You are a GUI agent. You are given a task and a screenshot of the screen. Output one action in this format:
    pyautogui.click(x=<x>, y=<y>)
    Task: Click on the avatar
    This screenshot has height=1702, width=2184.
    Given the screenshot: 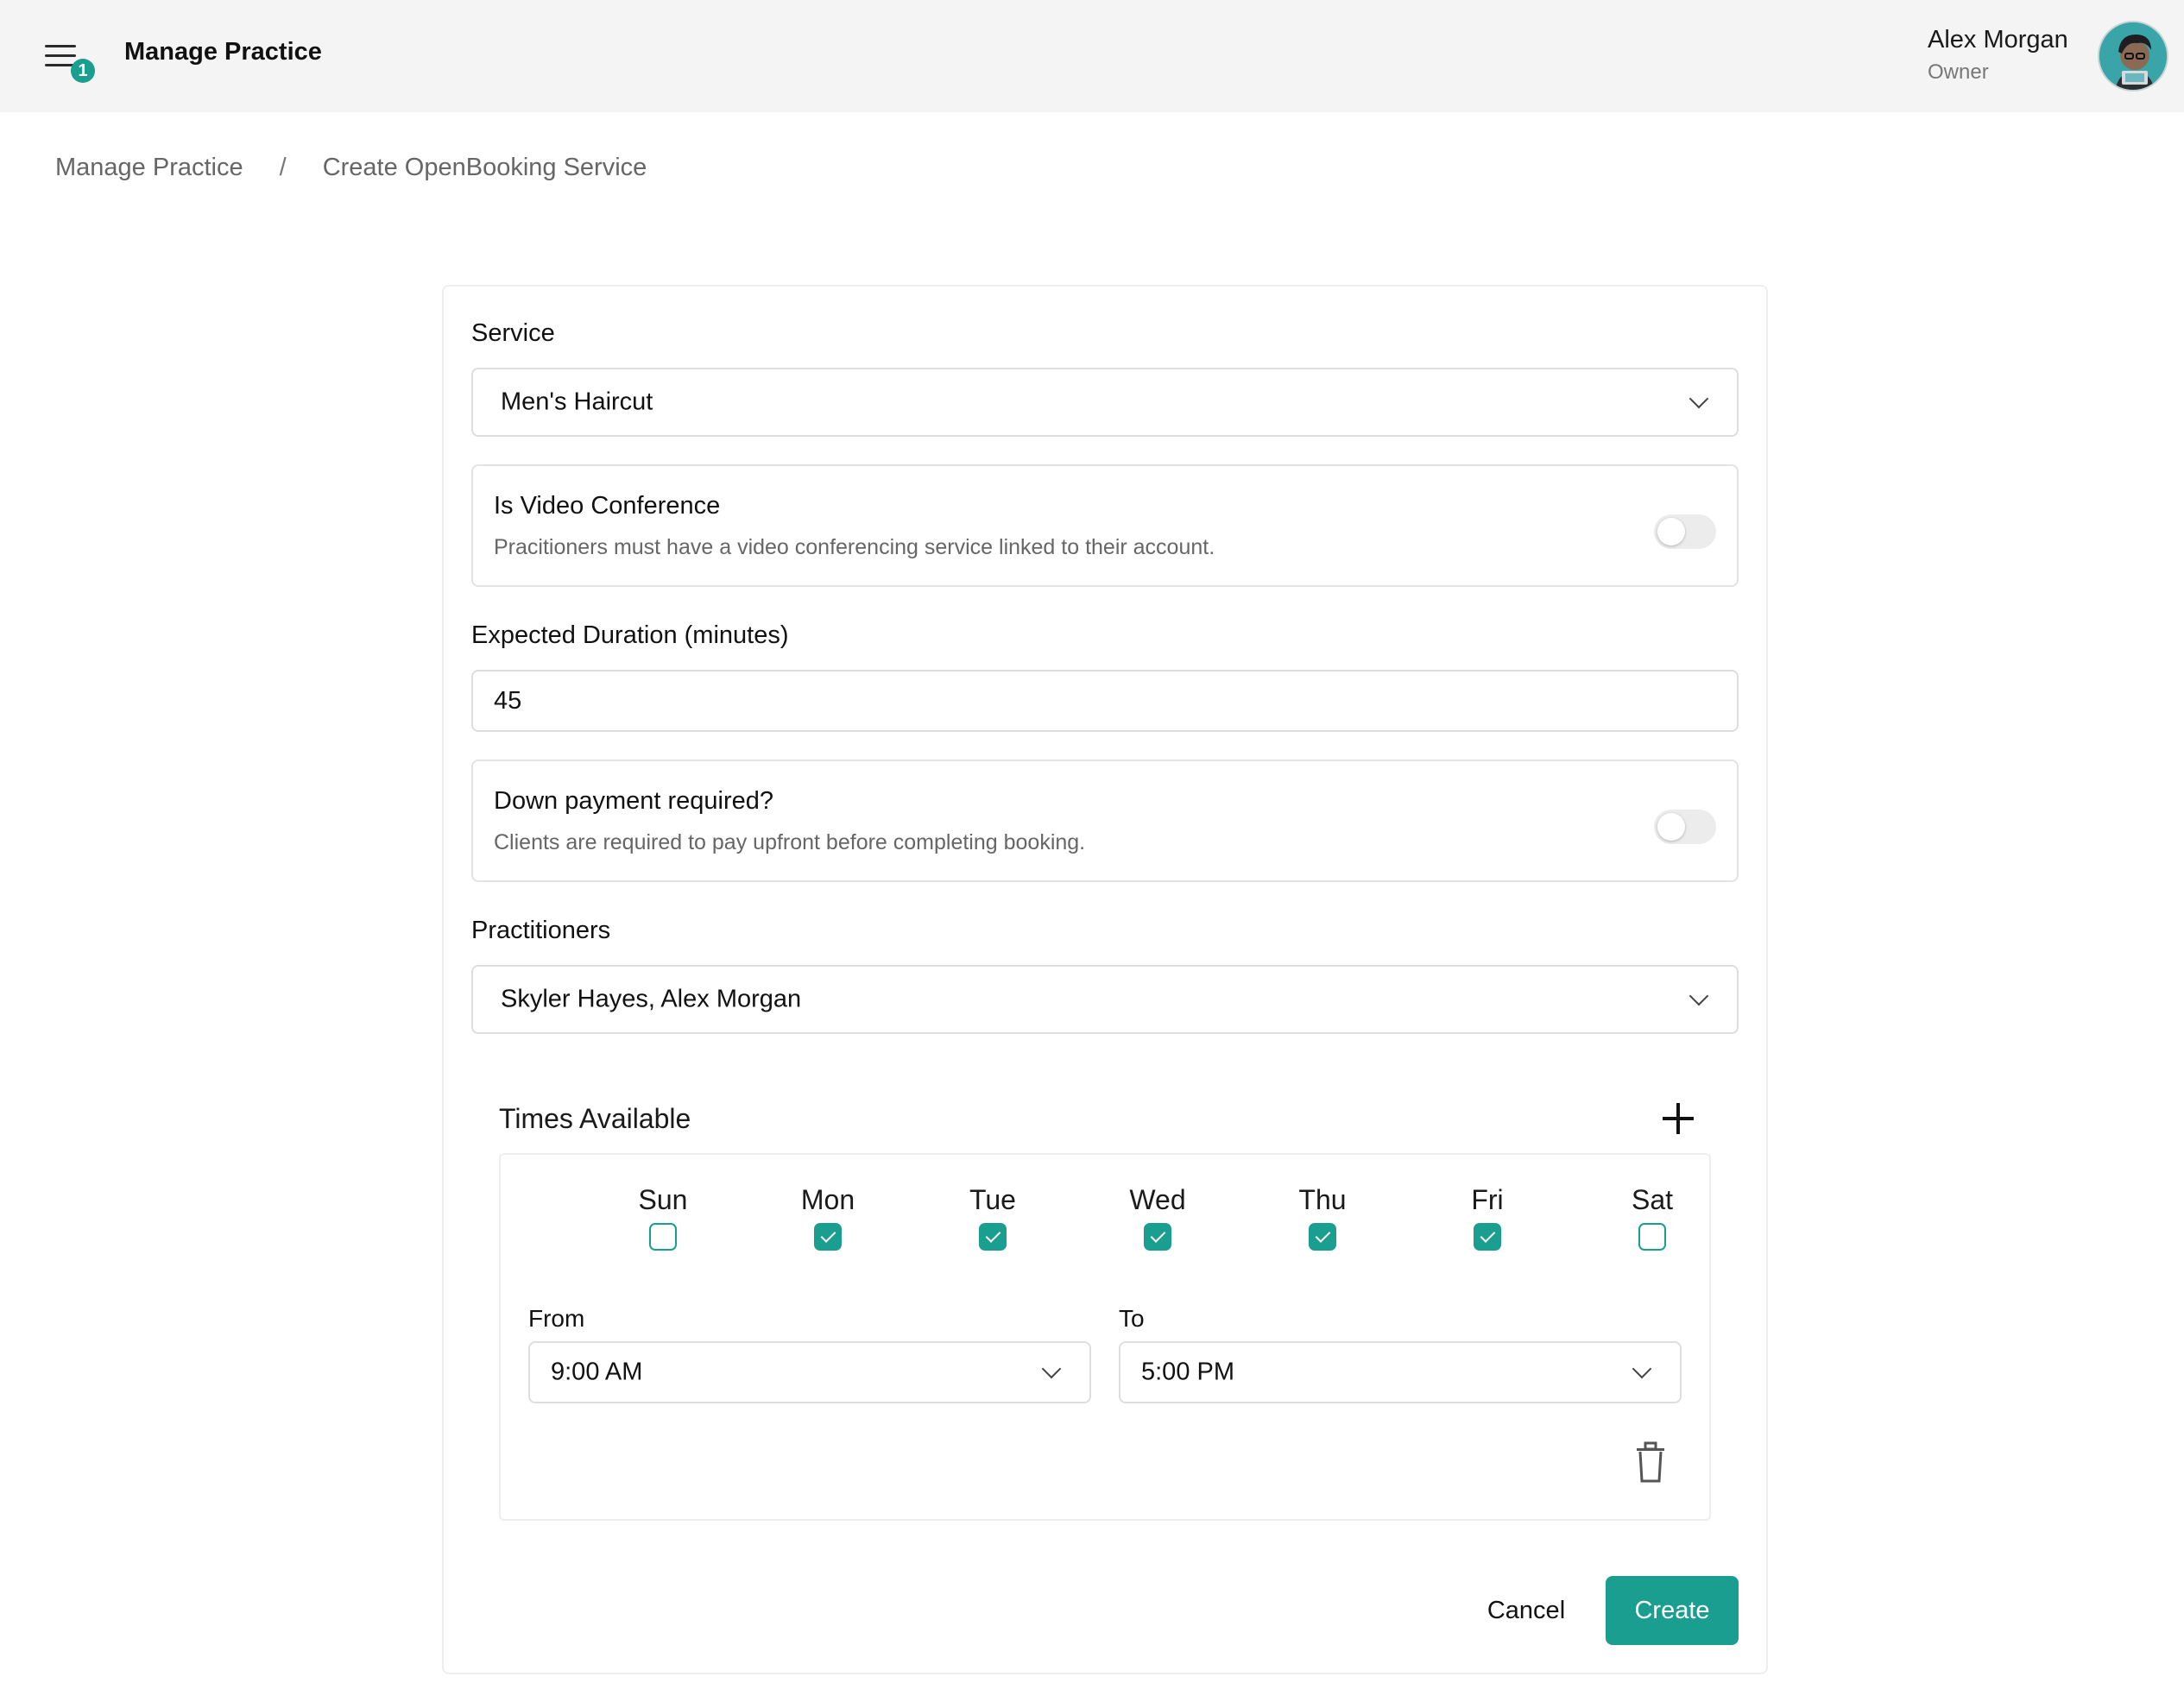 What is the action you would take?
    pyautogui.click(x=2133, y=56)
    